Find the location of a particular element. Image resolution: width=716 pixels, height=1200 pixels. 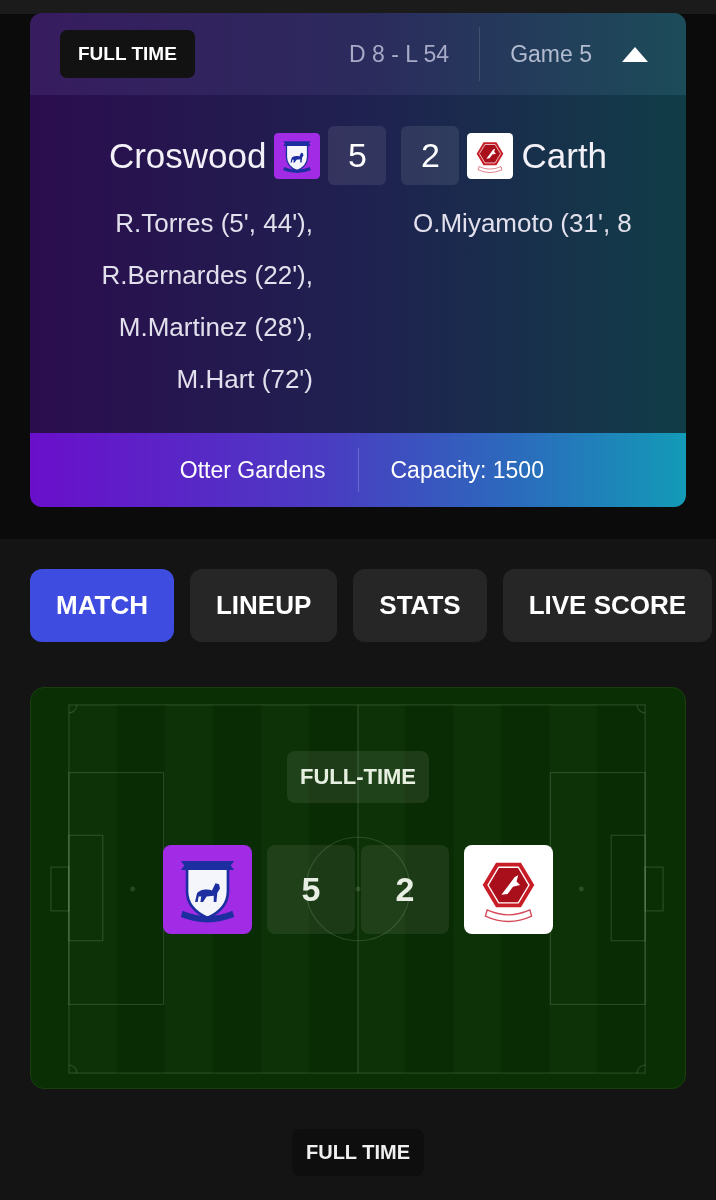

tab: LINEUP is located at coordinates (263, 605).